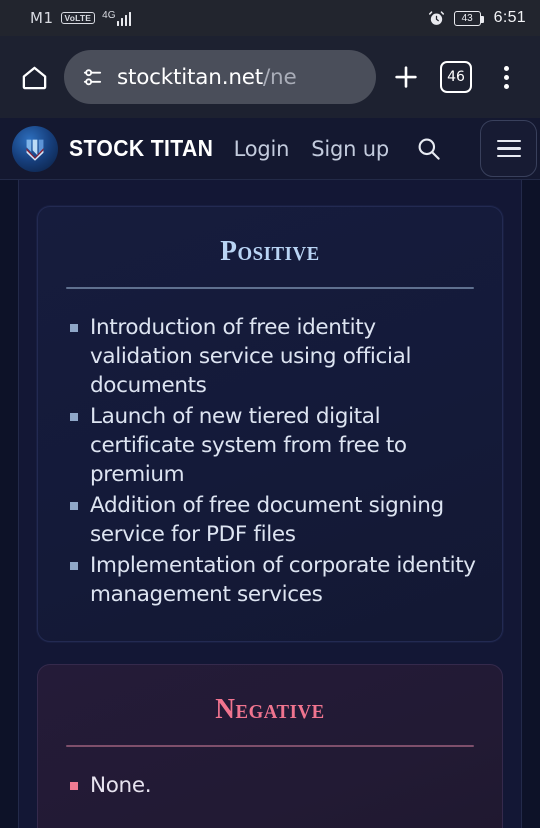  What do you see at coordinates (468, 18) in the screenshot?
I see `battery-indicator: 43` at bounding box center [468, 18].